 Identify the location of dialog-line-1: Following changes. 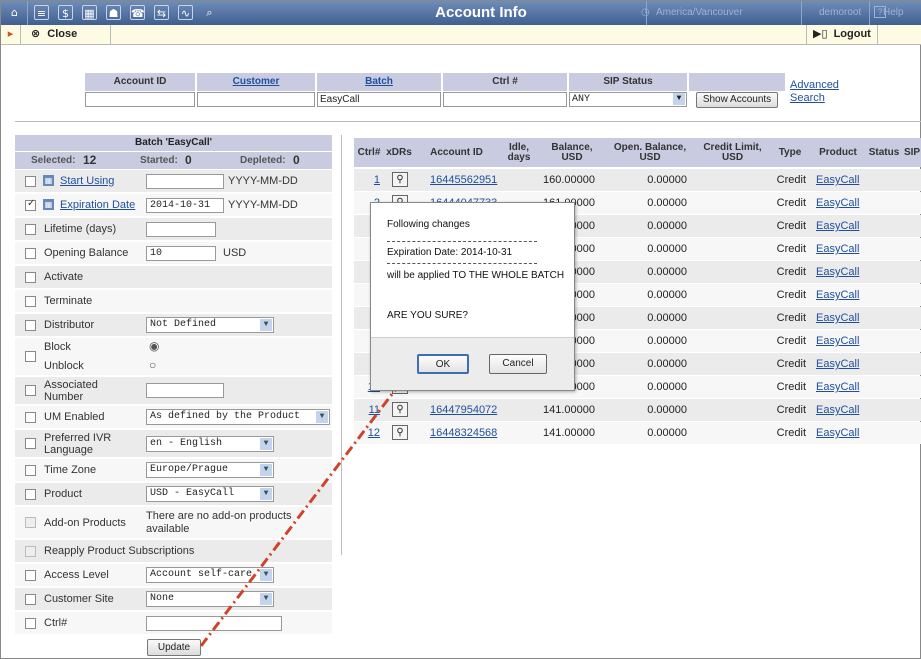
(428, 224).